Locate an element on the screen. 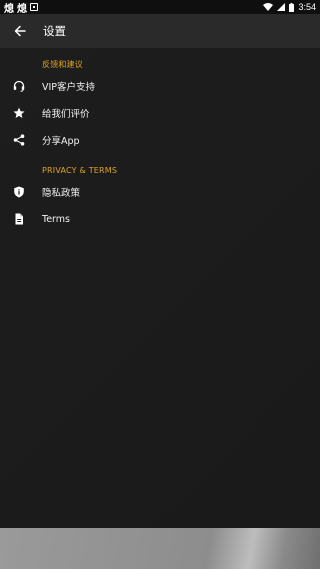  signal-icon is located at coordinates (281, 7).